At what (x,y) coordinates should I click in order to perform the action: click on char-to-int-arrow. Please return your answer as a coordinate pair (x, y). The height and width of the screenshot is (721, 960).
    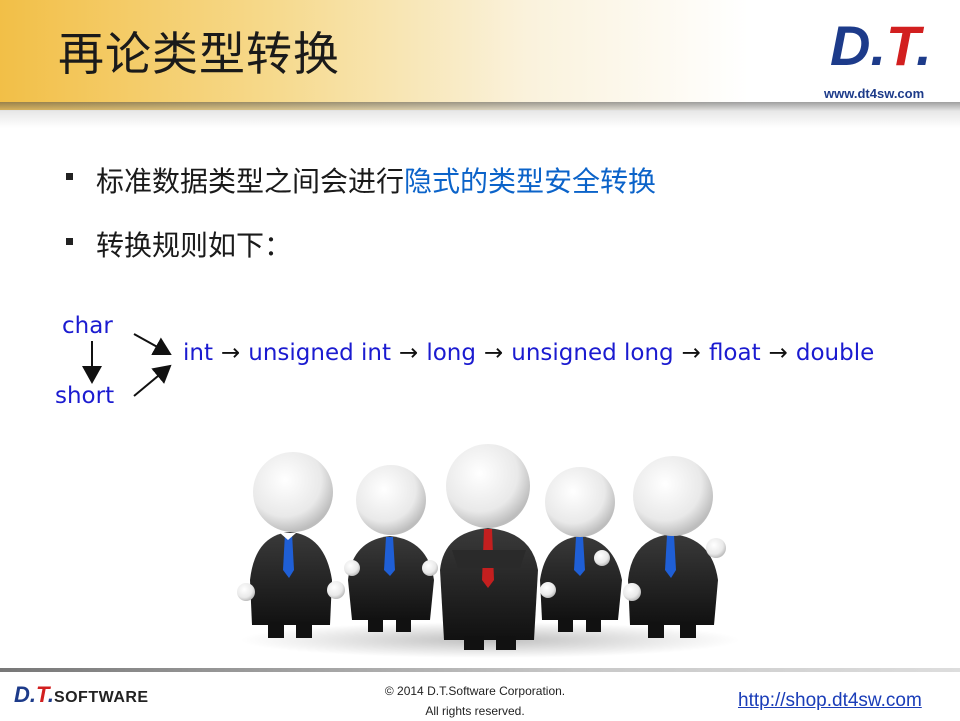
    Looking at the image, I should click on (152, 344).